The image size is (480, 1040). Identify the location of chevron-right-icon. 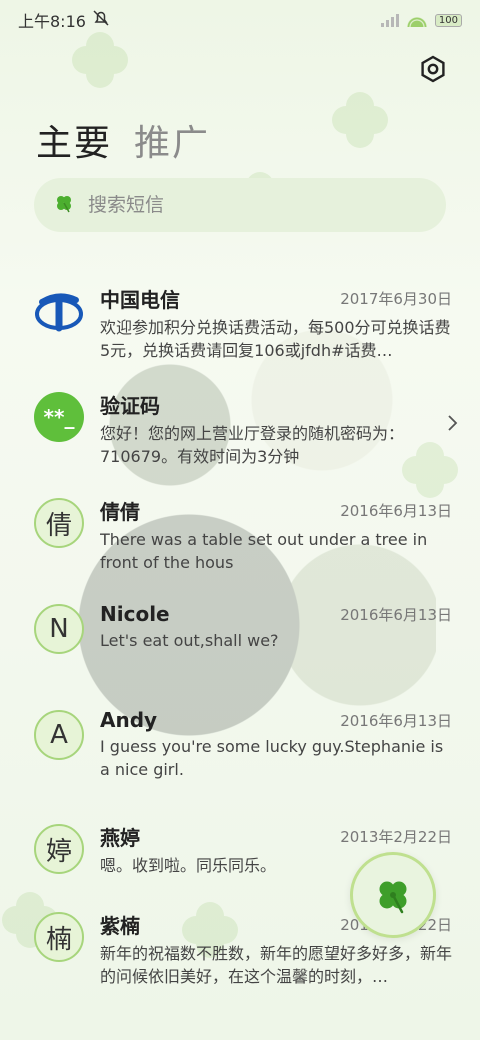
(452, 425).